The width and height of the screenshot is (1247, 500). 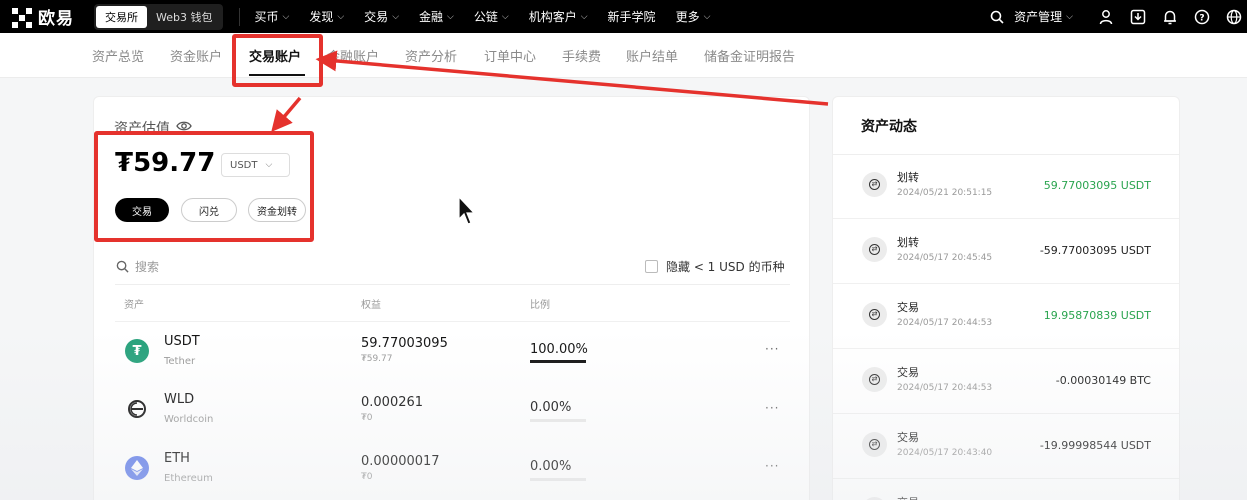 I want to click on hide-small-balances: 隐藏 < 1 USD 的币种, so click(x=715, y=266).